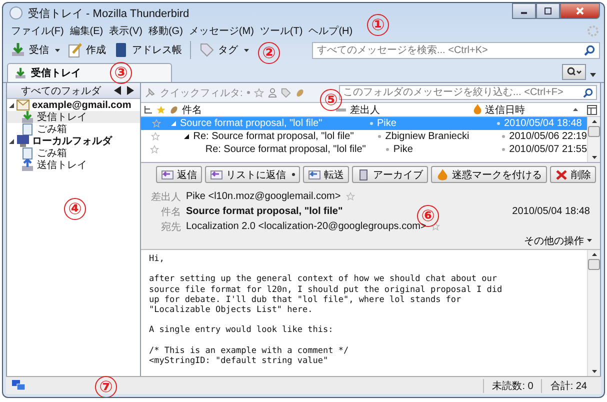 Image resolution: width=607 pixels, height=402 pixels. I want to click on field-label: 宛先, so click(170, 227).